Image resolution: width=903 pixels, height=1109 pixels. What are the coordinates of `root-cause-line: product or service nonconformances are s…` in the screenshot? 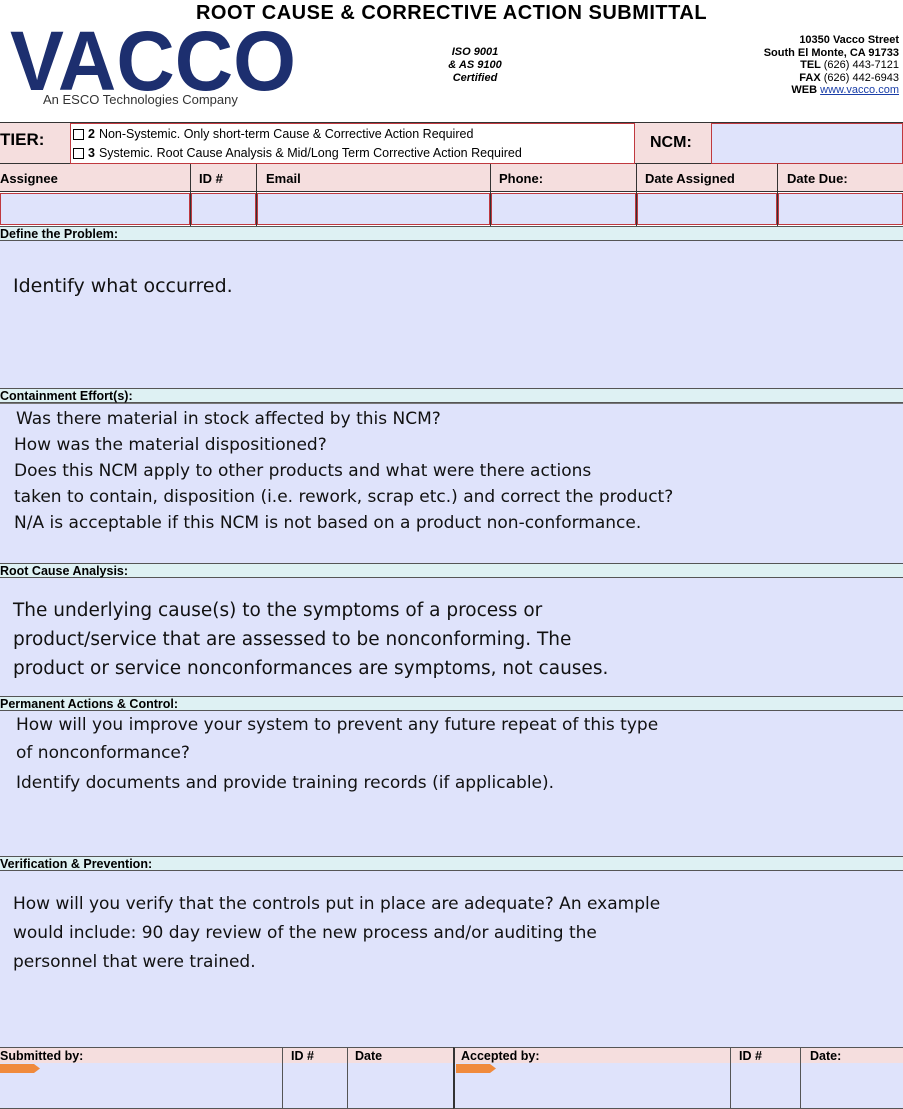 It's located at (311, 668).